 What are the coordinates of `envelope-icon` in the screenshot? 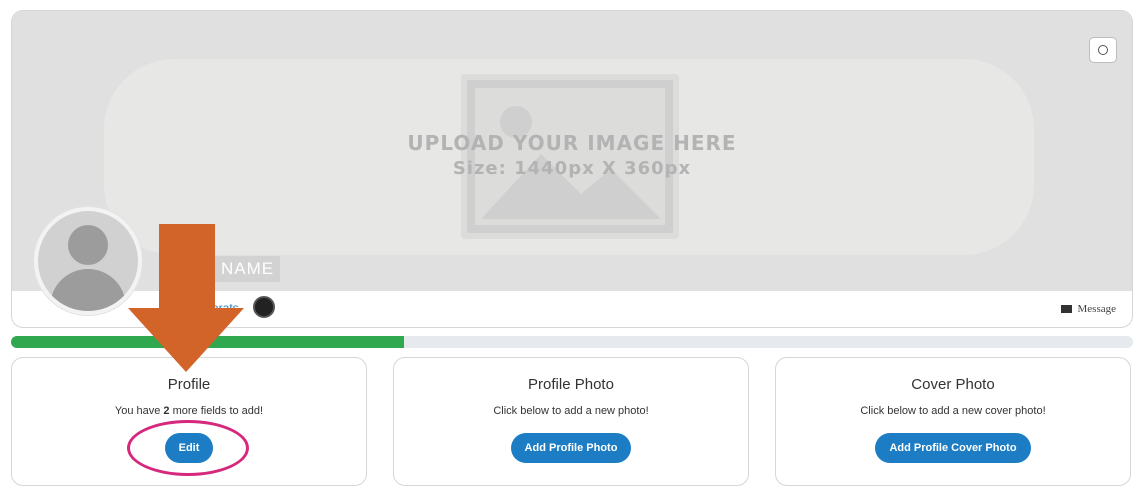 It's located at (1066, 309).